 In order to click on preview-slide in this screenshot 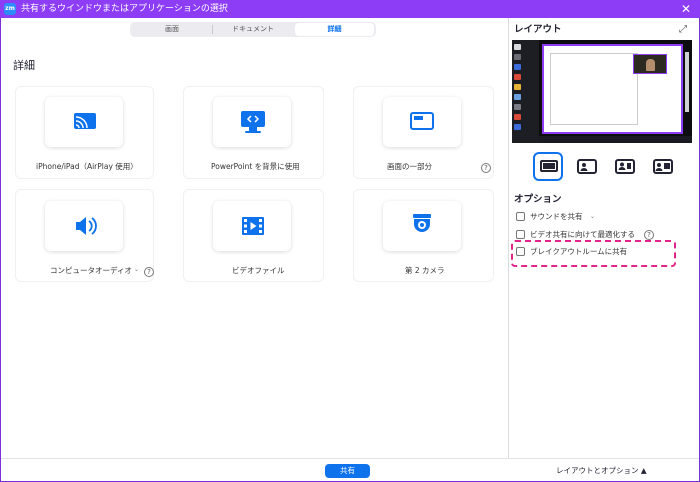, I will do `click(594, 89)`.